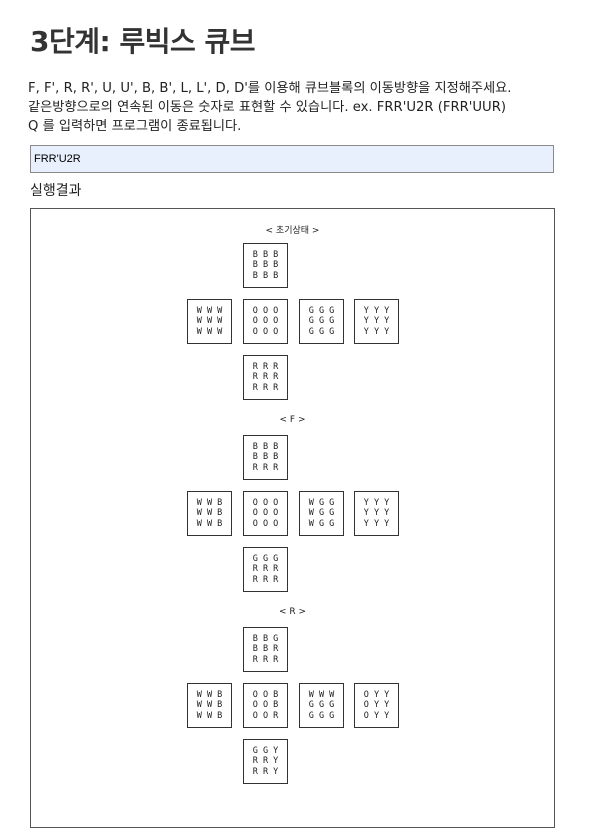 This screenshot has width=593, height=828. What do you see at coordinates (265, 750) in the screenshot?
I see `face-row: G G Y` at bounding box center [265, 750].